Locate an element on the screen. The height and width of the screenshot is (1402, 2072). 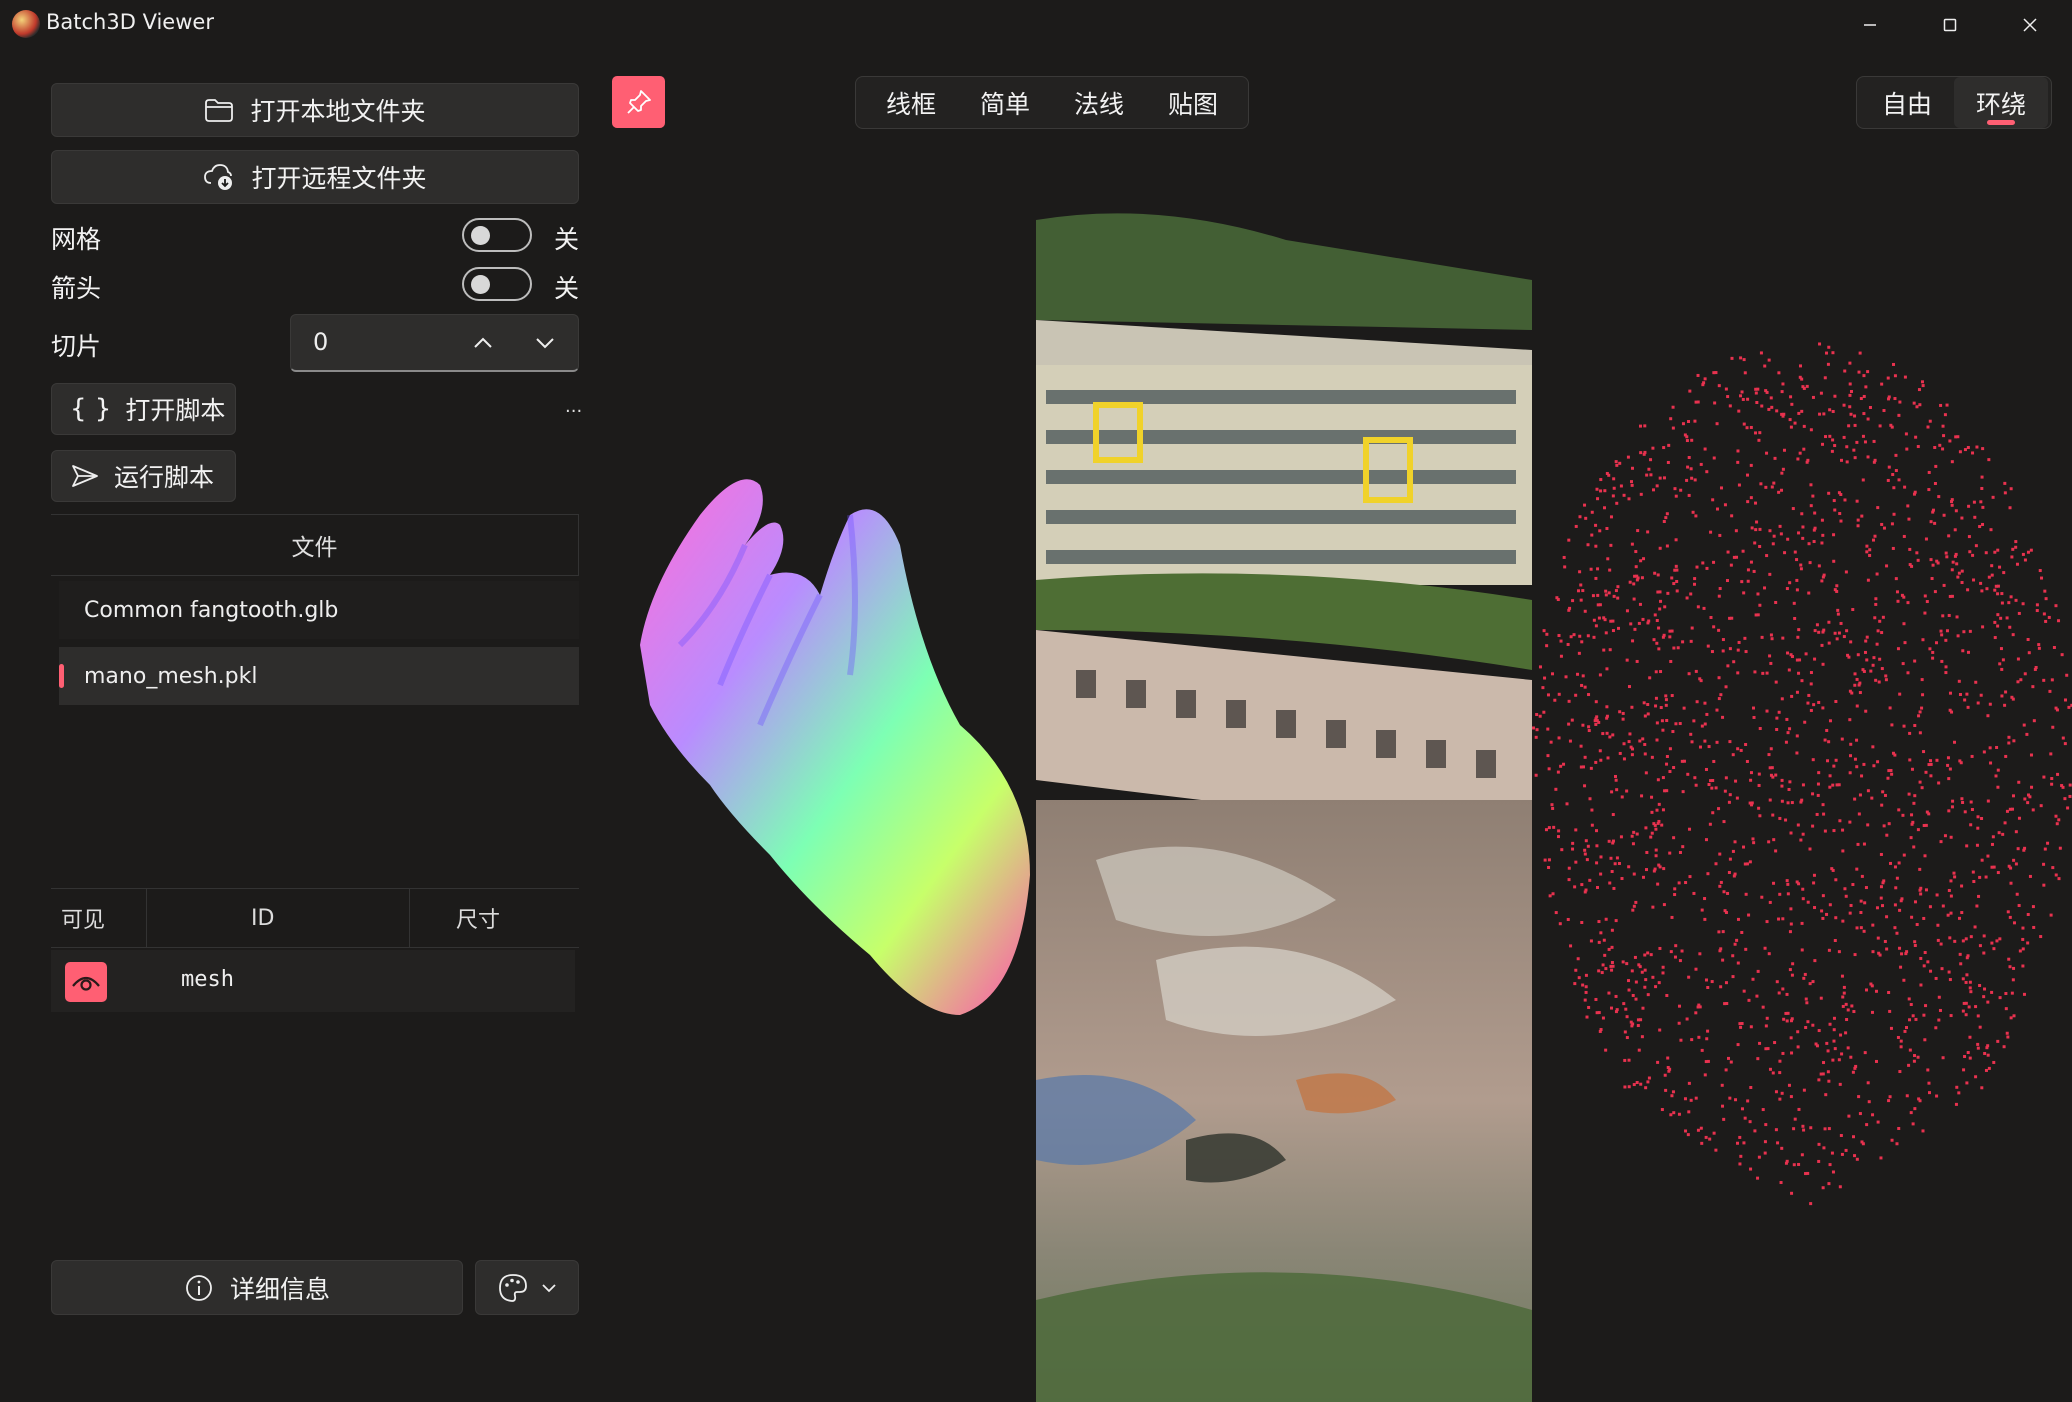
file-item-mano-mesh: mano_mesh.pkl is located at coordinates (319, 676).